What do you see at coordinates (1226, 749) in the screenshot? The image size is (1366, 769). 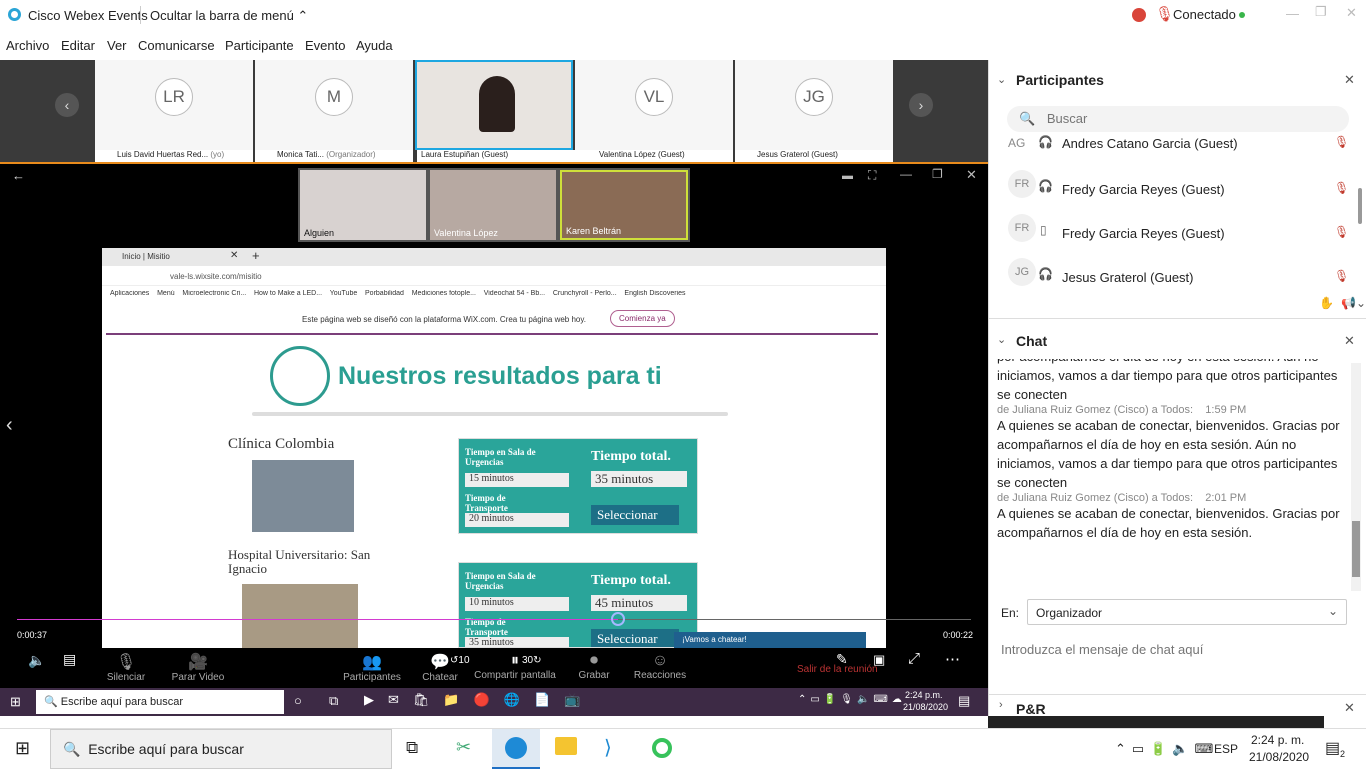 I see `language-indicator: ESP` at bounding box center [1226, 749].